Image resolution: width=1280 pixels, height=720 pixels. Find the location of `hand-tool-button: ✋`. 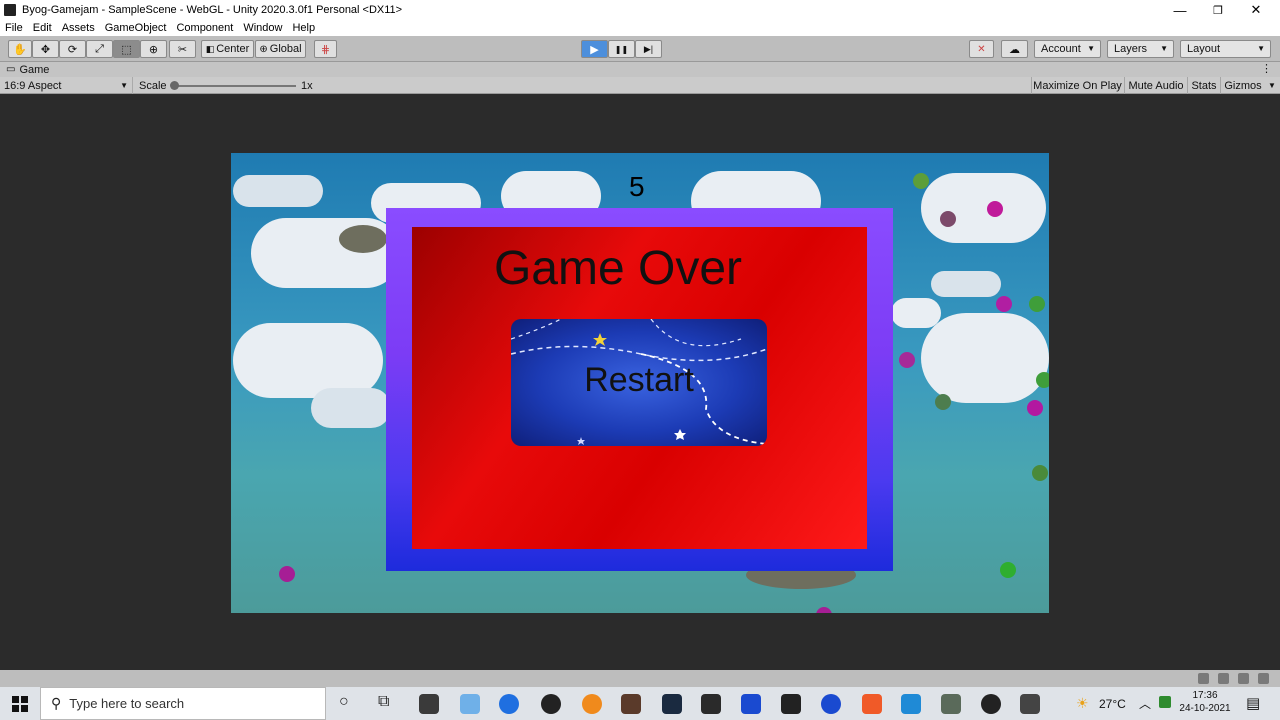

hand-tool-button: ✋ is located at coordinates (20, 49).